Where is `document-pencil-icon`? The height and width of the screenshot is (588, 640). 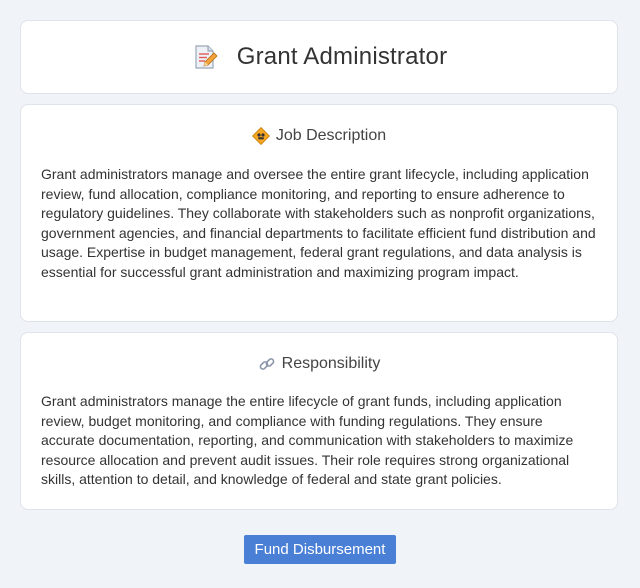 document-pencil-icon is located at coordinates (206, 57).